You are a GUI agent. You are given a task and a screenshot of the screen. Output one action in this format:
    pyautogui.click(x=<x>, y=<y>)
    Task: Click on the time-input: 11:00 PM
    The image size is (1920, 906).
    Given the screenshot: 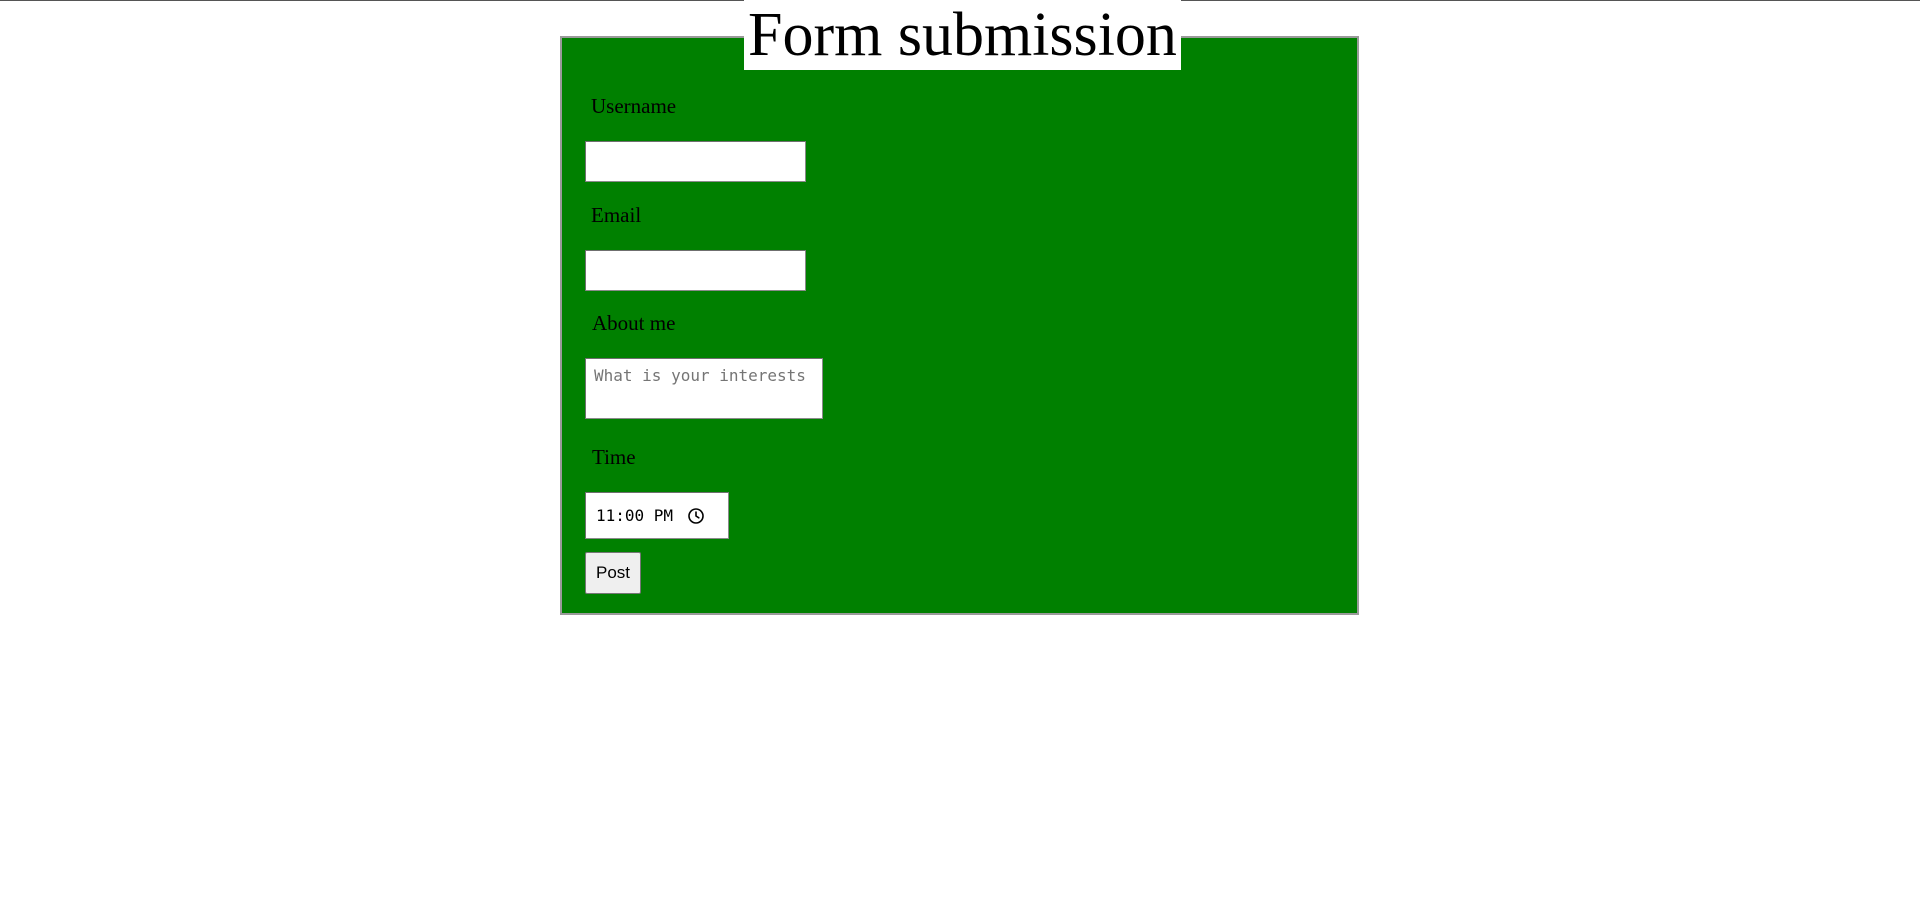 What is the action you would take?
    pyautogui.click(x=657, y=515)
    